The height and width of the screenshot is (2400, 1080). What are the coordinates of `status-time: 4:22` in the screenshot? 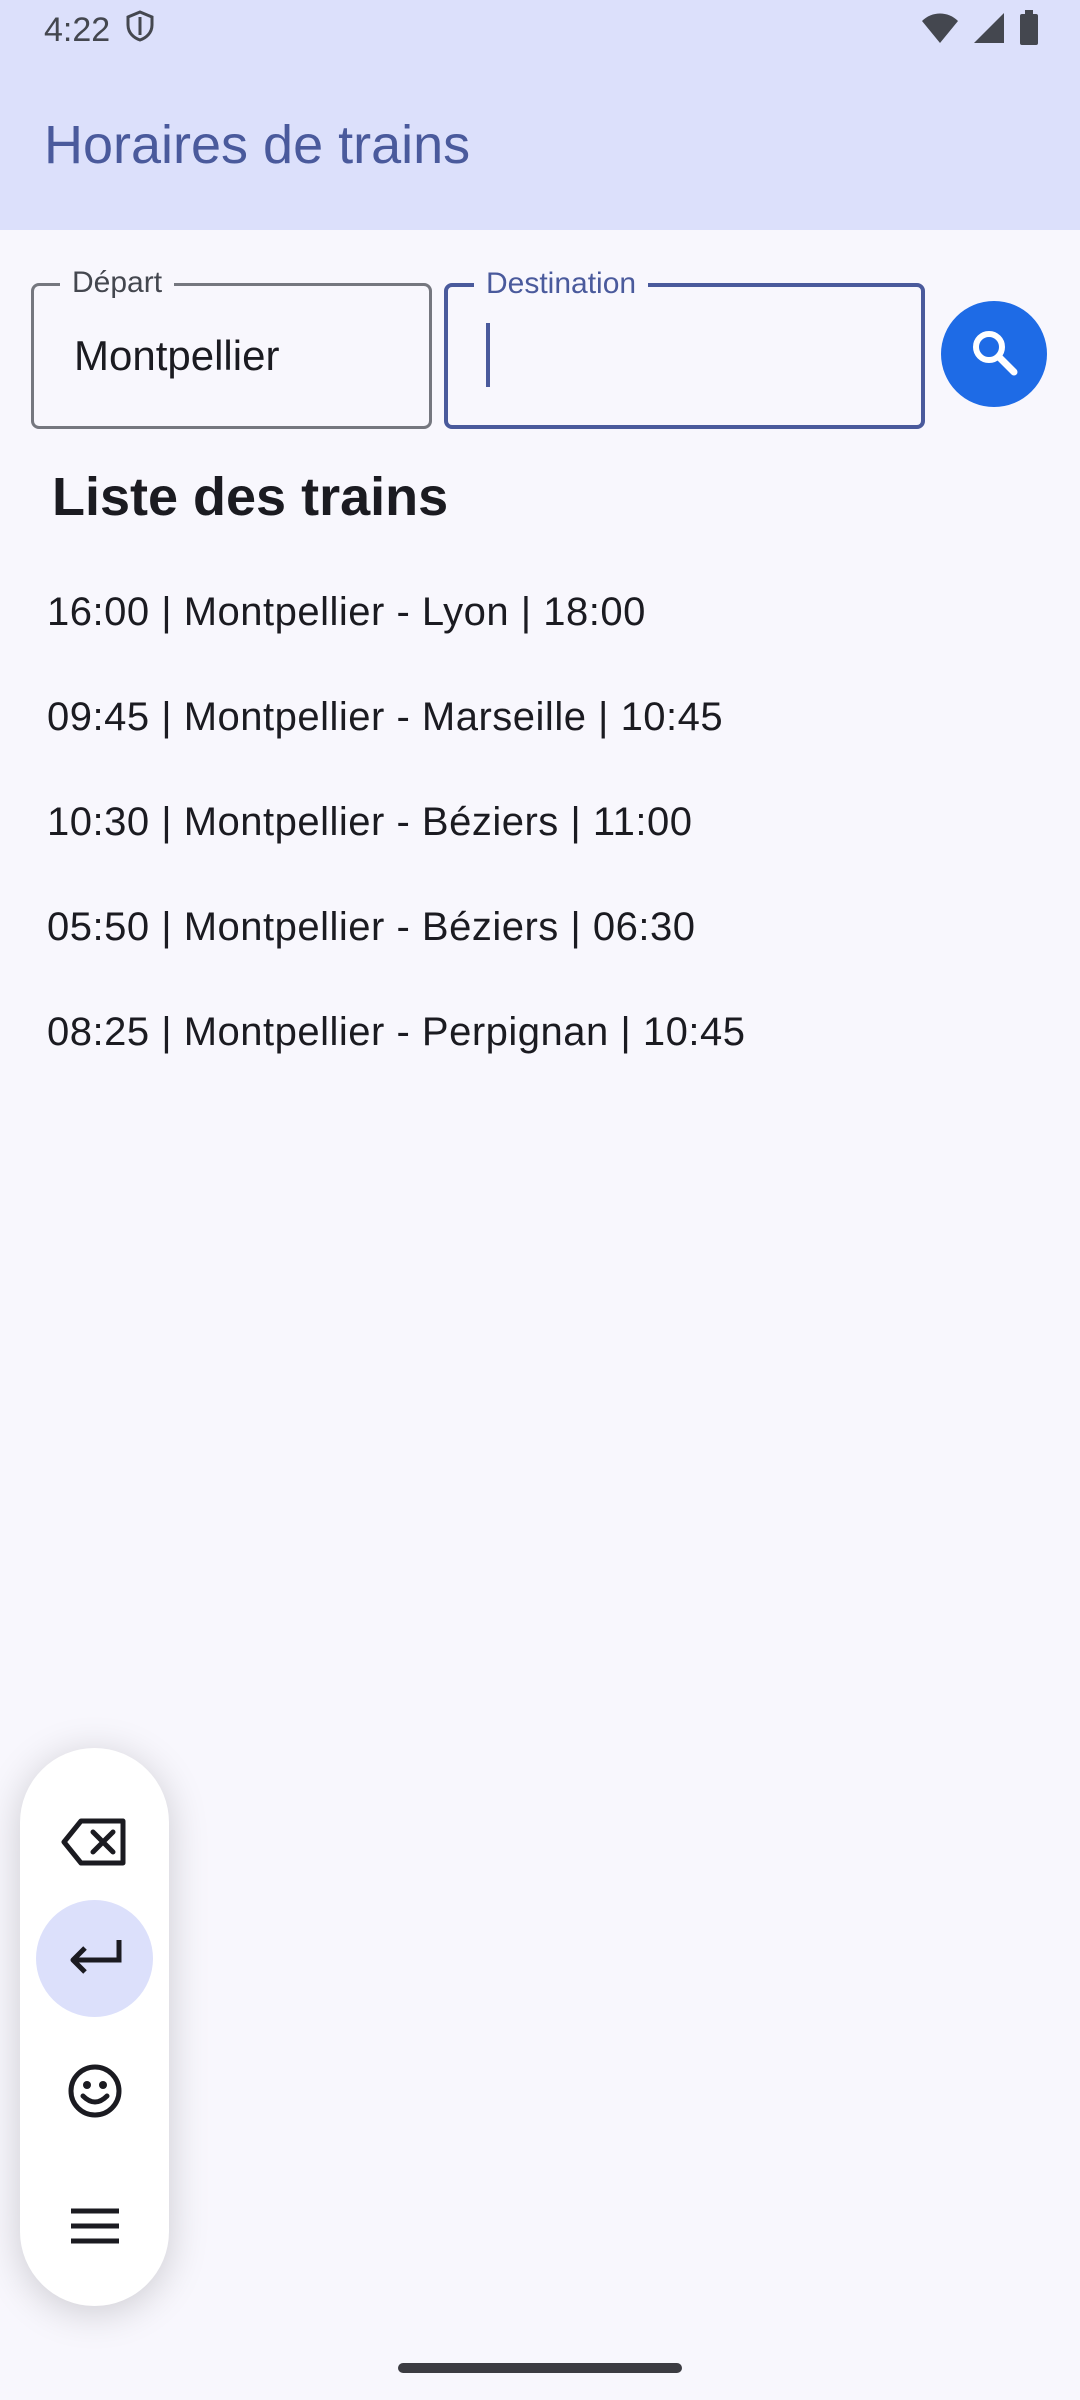 It's located at (77, 29).